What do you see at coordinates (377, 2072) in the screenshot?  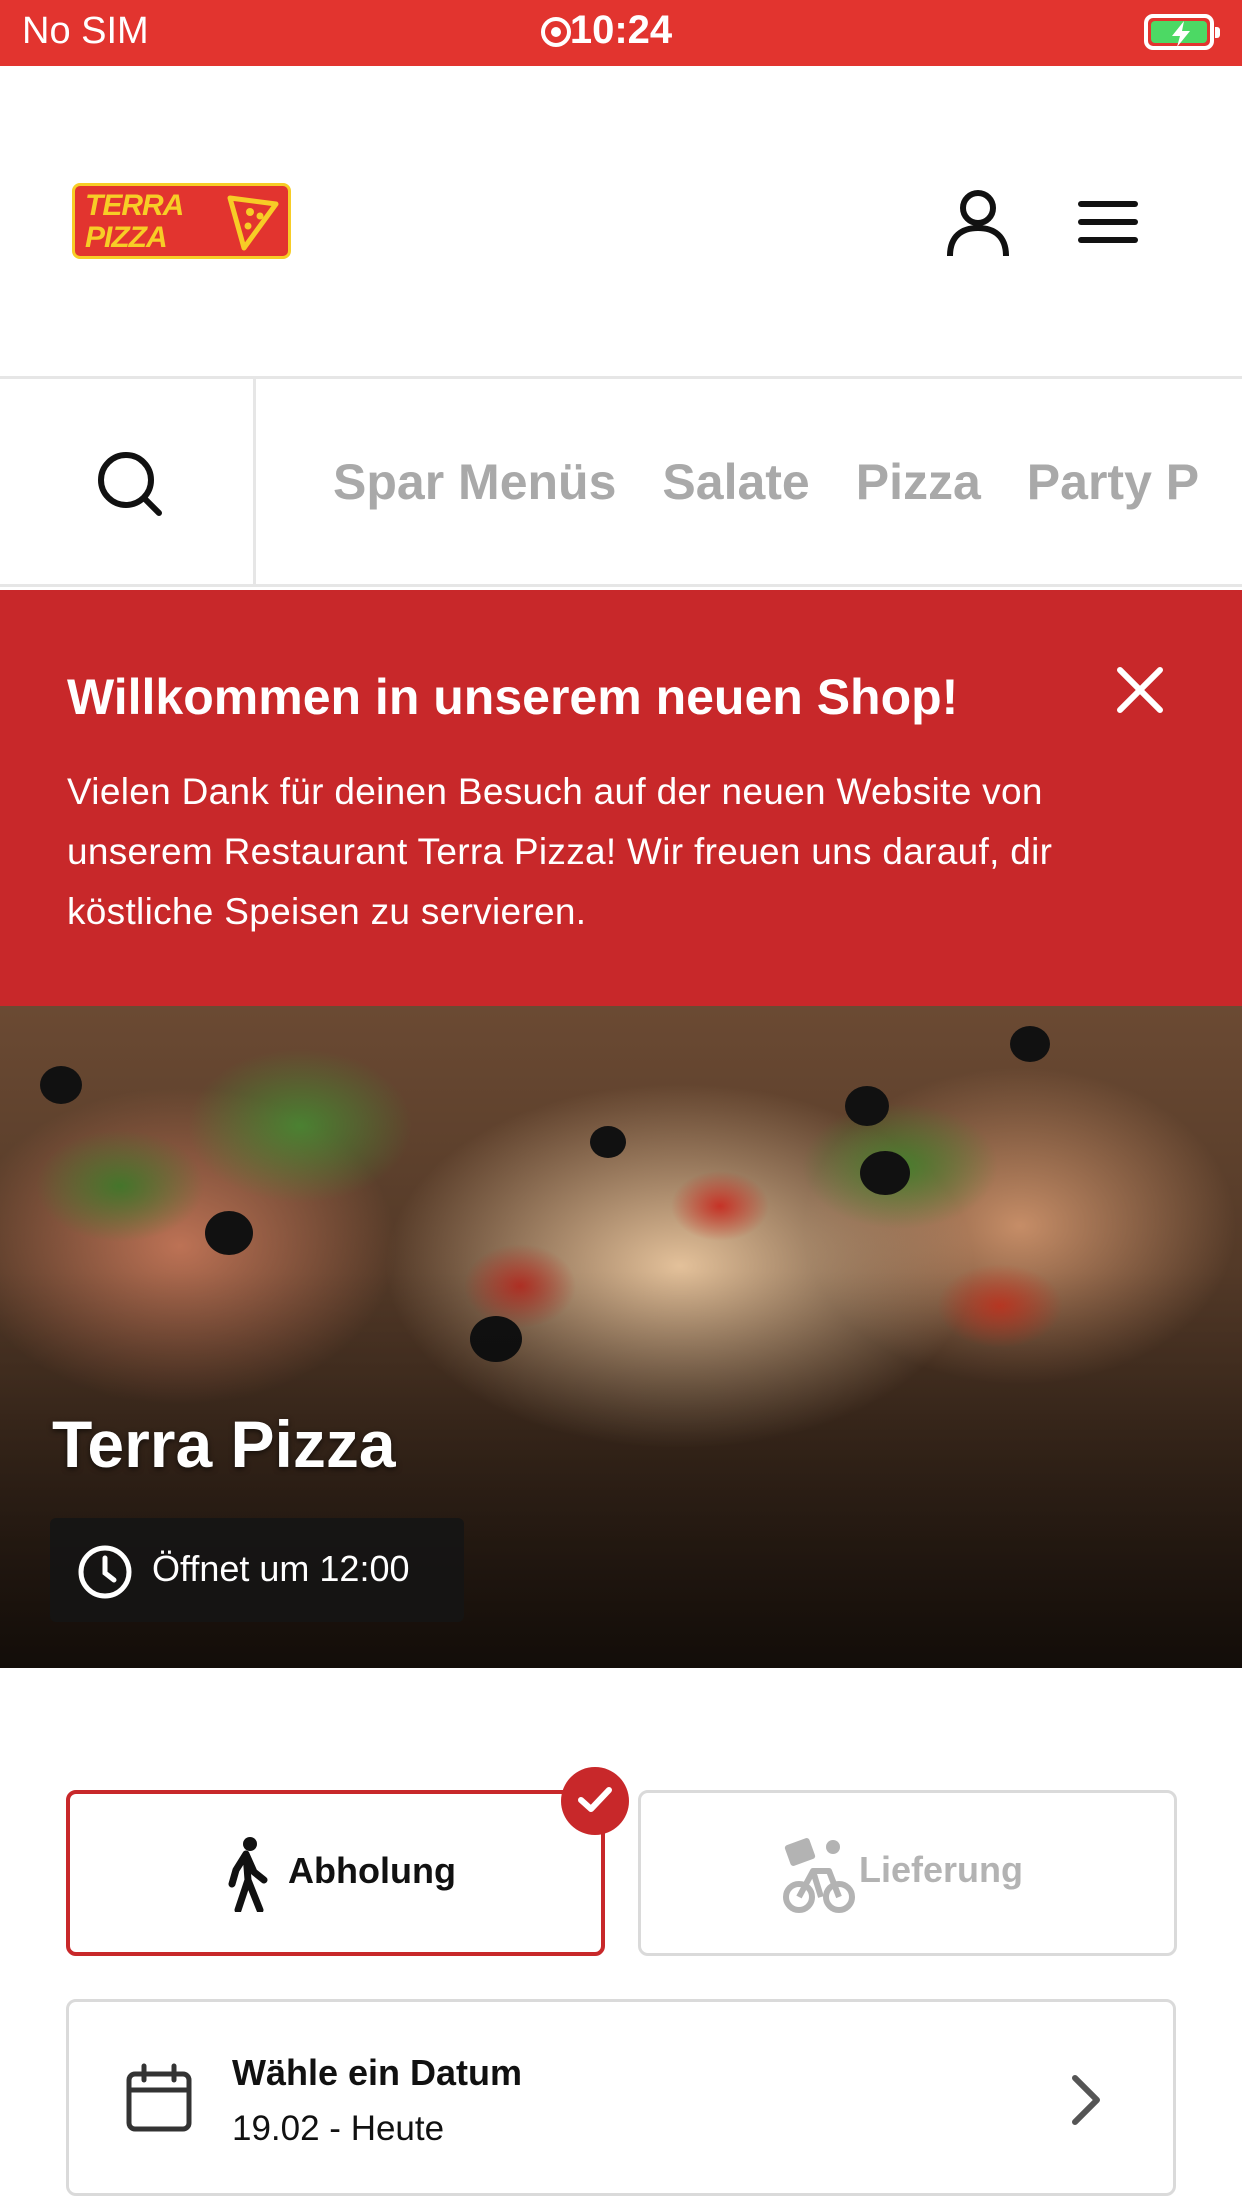 I see `date-title: Wähle ein Datum` at bounding box center [377, 2072].